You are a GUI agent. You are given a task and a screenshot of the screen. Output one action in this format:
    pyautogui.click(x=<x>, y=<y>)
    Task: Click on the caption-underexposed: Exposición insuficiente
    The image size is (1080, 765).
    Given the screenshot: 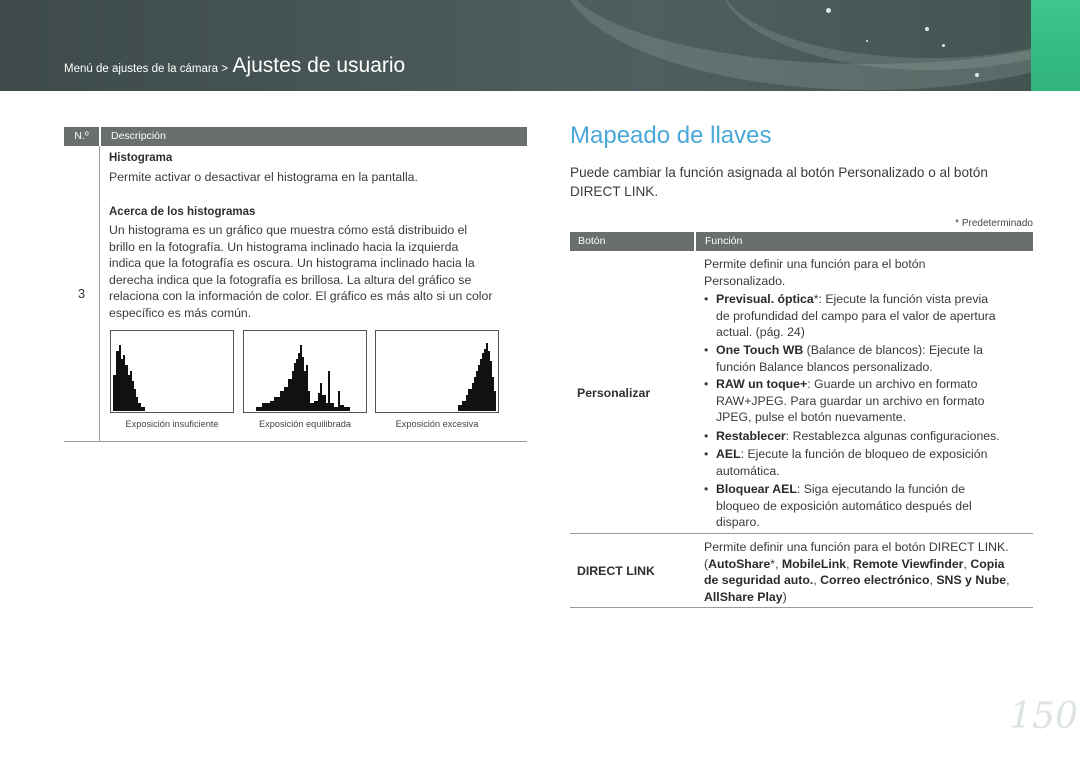 What is the action you would take?
    pyautogui.click(x=172, y=424)
    